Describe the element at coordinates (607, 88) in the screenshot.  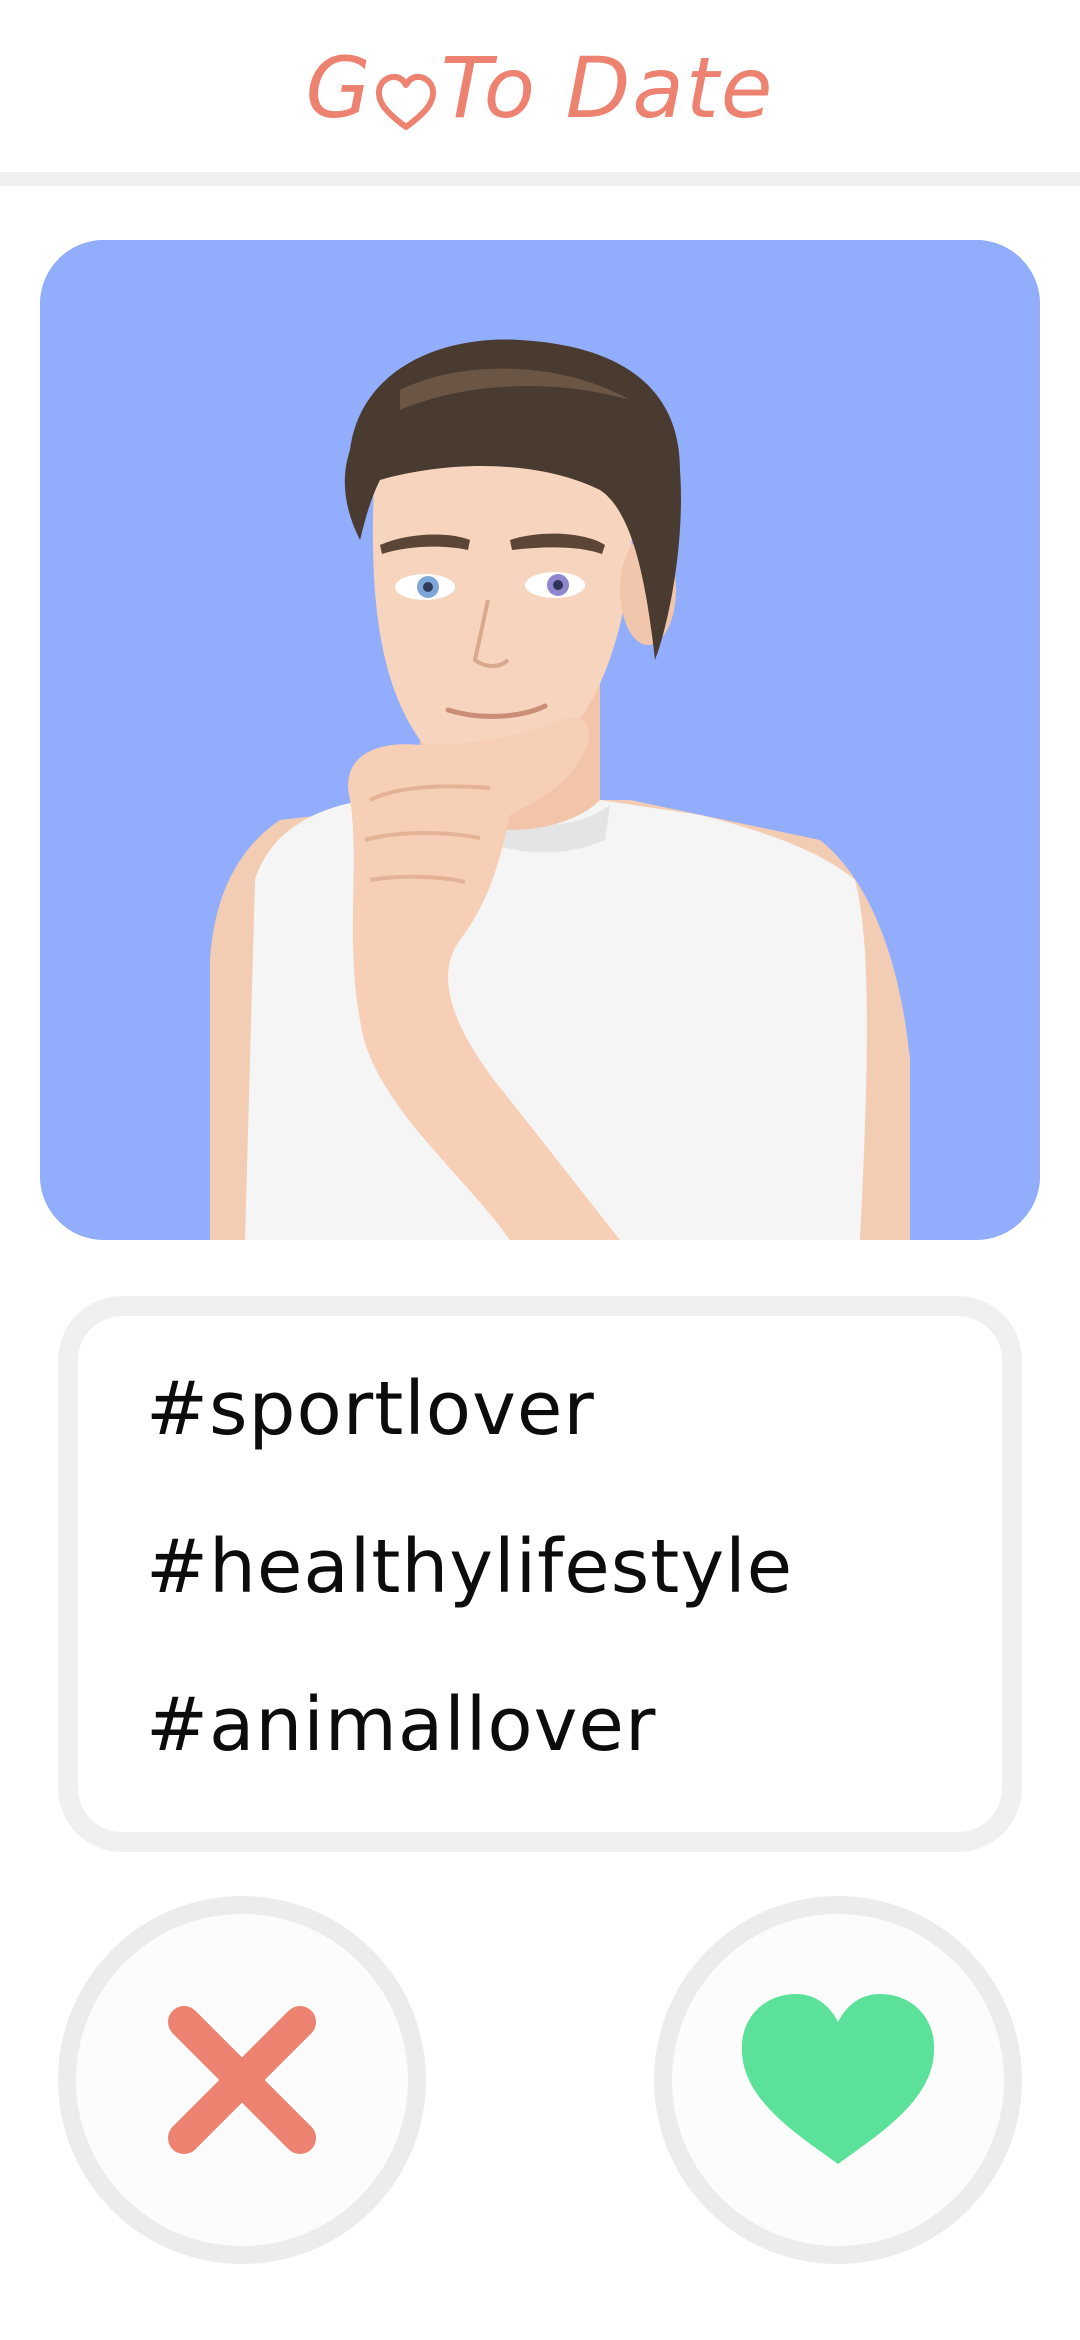
I see `brand-text-end: To Date` at that location.